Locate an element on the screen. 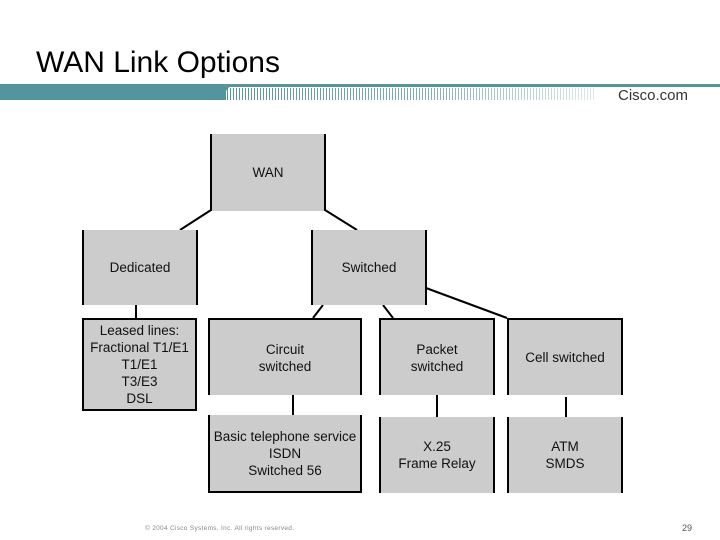 The width and height of the screenshot is (720, 540). node-label: Basic telephone service ISDN Switched 56 is located at coordinates (285, 453).